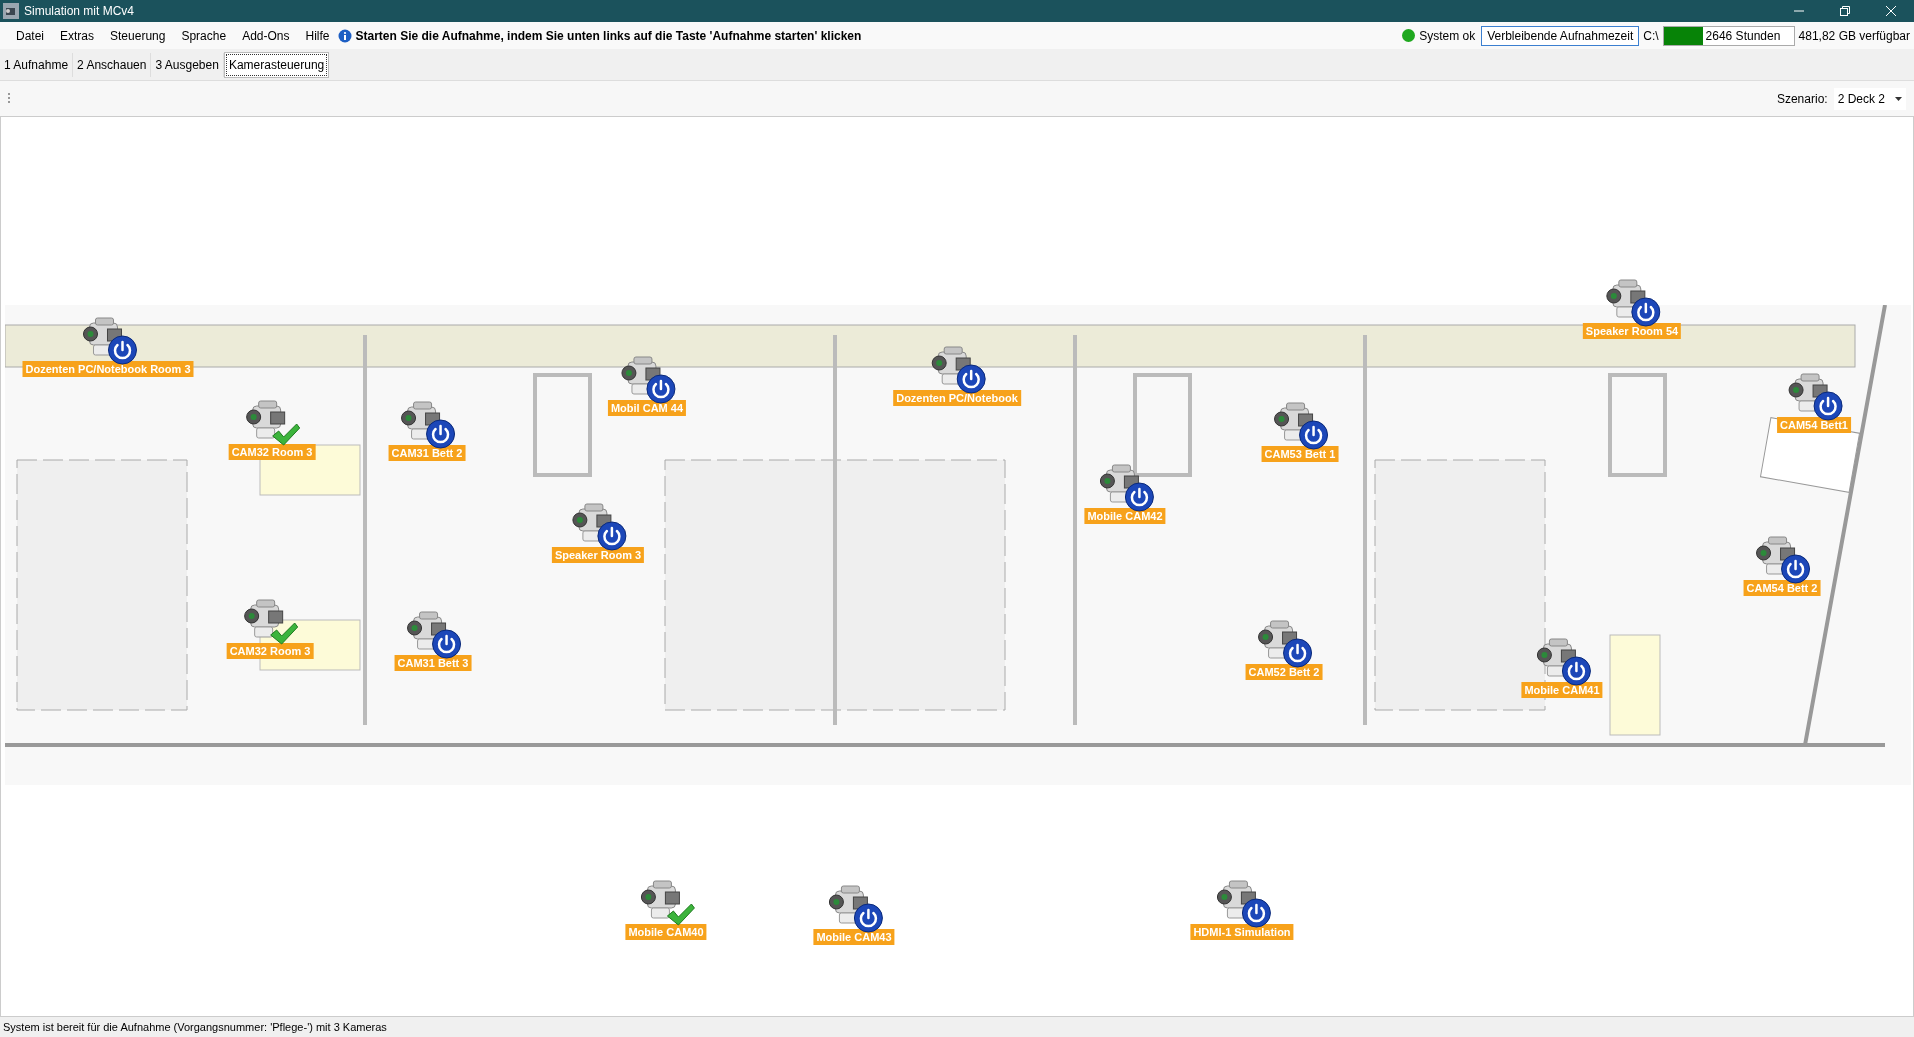 Image resolution: width=1914 pixels, height=1037 pixels. I want to click on camera-label: Mobile CAM43, so click(854, 937).